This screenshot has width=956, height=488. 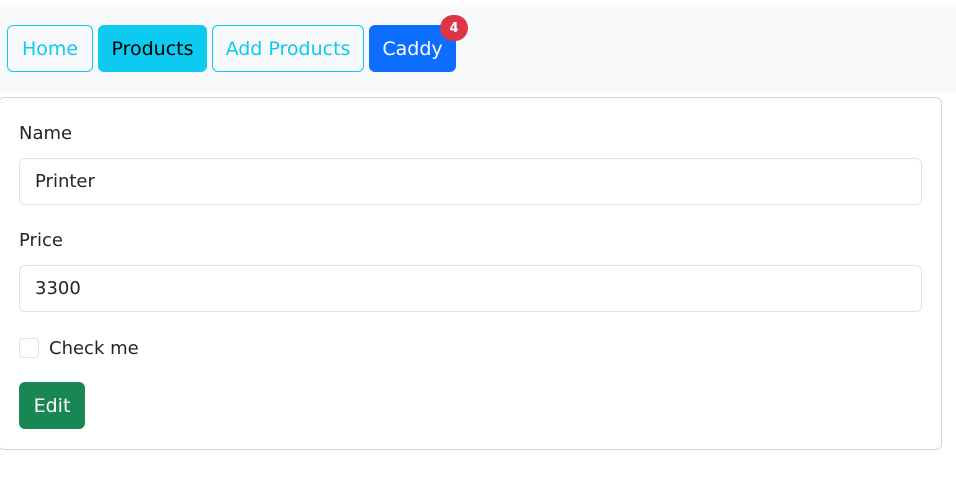 I want to click on name-label: Name, so click(x=46, y=133).